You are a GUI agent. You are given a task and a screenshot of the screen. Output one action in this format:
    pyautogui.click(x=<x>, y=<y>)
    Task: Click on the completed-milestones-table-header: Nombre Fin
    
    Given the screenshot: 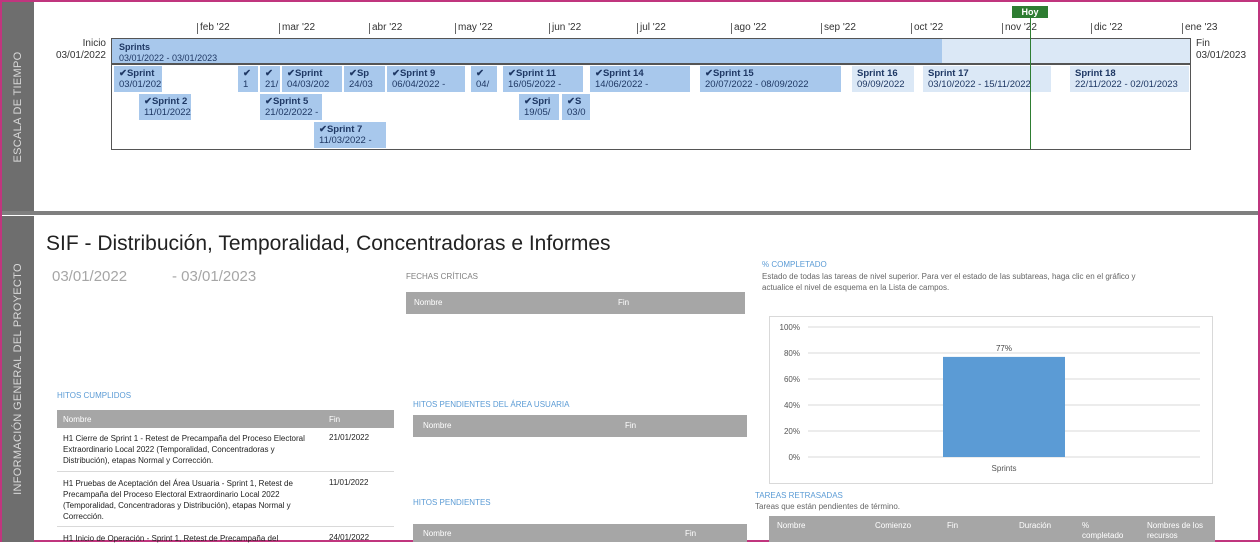 What is the action you would take?
    pyautogui.click(x=225, y=419)
    